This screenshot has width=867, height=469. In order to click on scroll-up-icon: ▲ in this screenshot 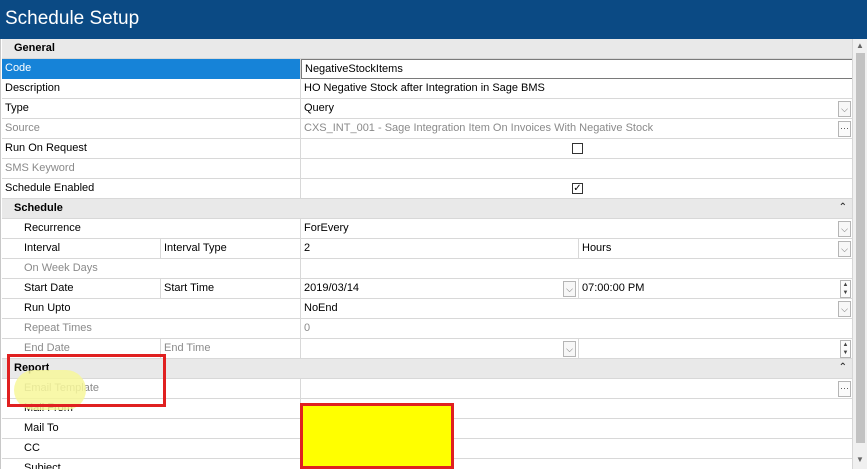, I will do `click(860, 46)`.